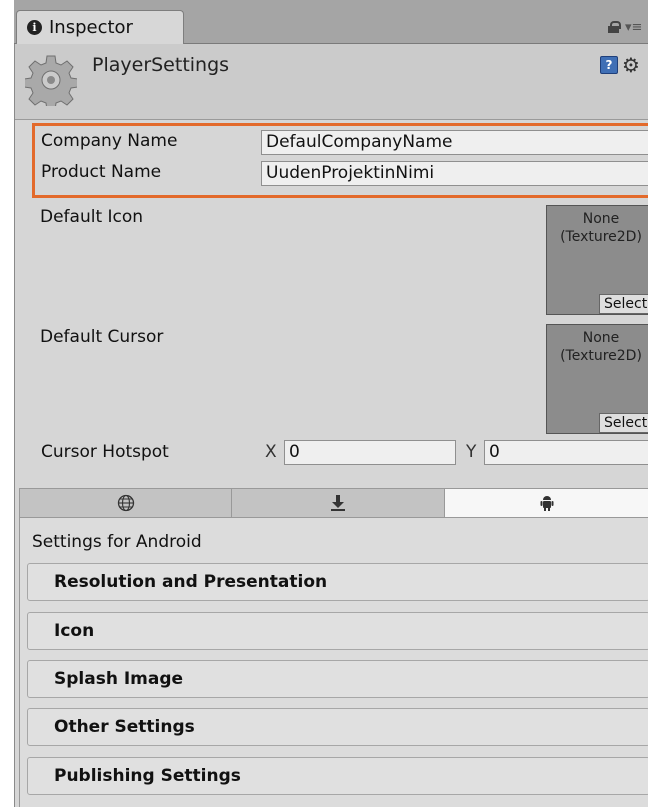 This screenshot has width=648, height=807. Describe the element at coordinates (631, 65) in the screenshot. I see `settings-gear-icon: ⚙` at that location.